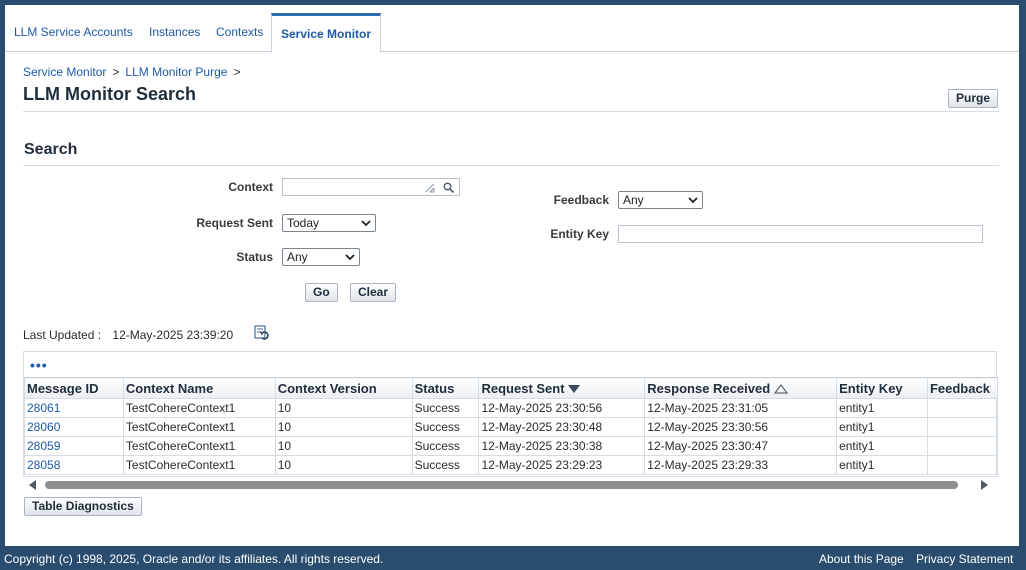  Describe the element at coordinates (861, 559) in the screenshot. I see `about-page-link: About this Page` at that location.